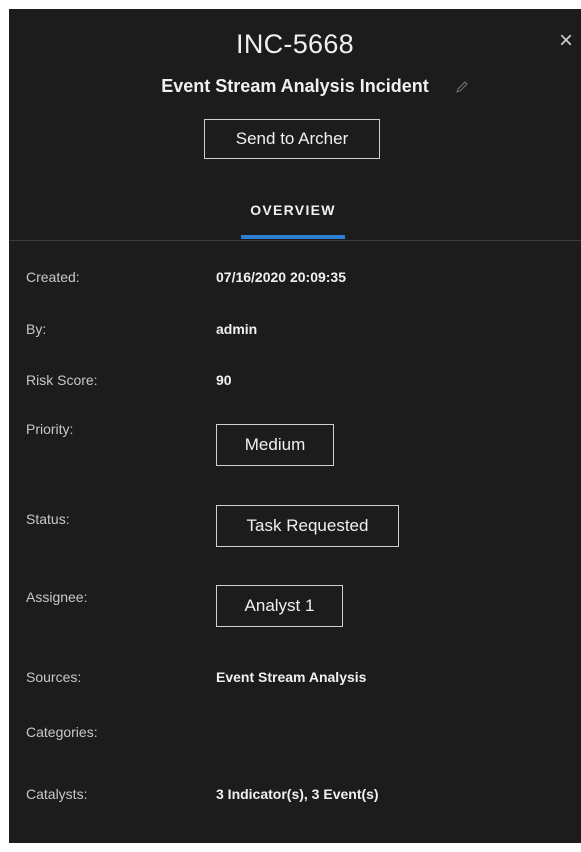 Image resolution: width=581 pixels, height=852 pixels. Describe the element at coordinates (48, 519) in the screenshot. I see `status-label: Status:` at that location.